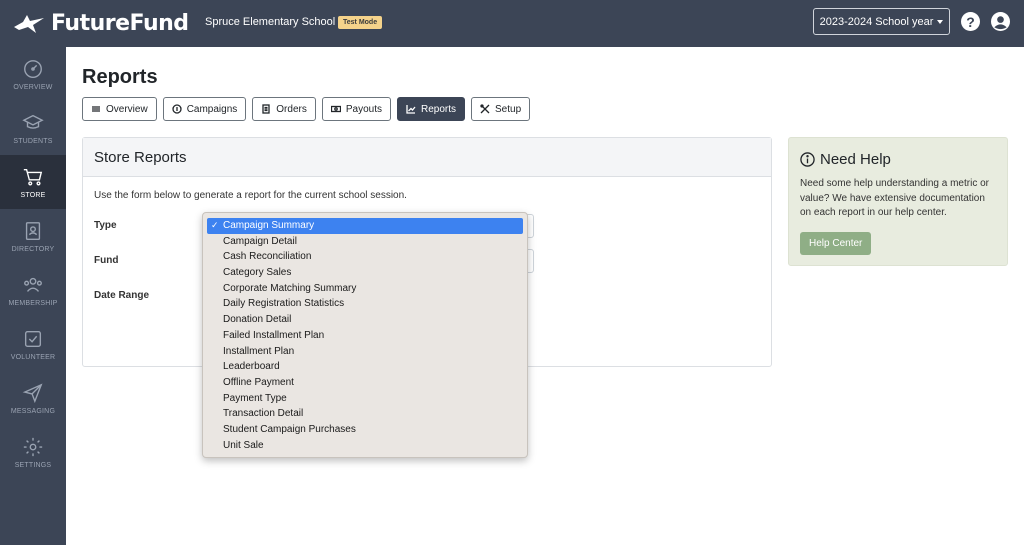 The width and height of the screenshot is (1024, 545). I want to click on sidebar-item-membership: MEMBERSHIP, so click(33, 290).